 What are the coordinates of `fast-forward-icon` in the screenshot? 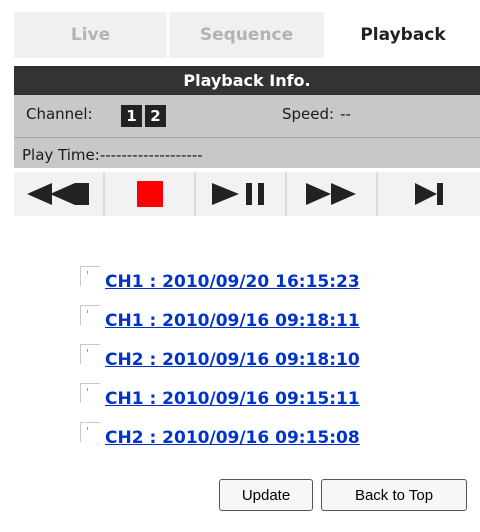 It's located at (330, 194).